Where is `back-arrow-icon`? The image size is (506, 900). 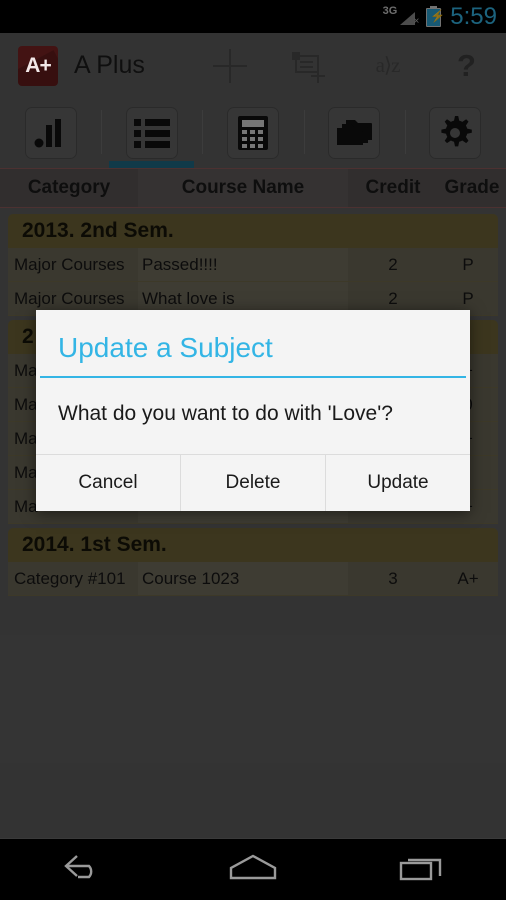 back-arrow-icon is located at coordinates (84, 869).